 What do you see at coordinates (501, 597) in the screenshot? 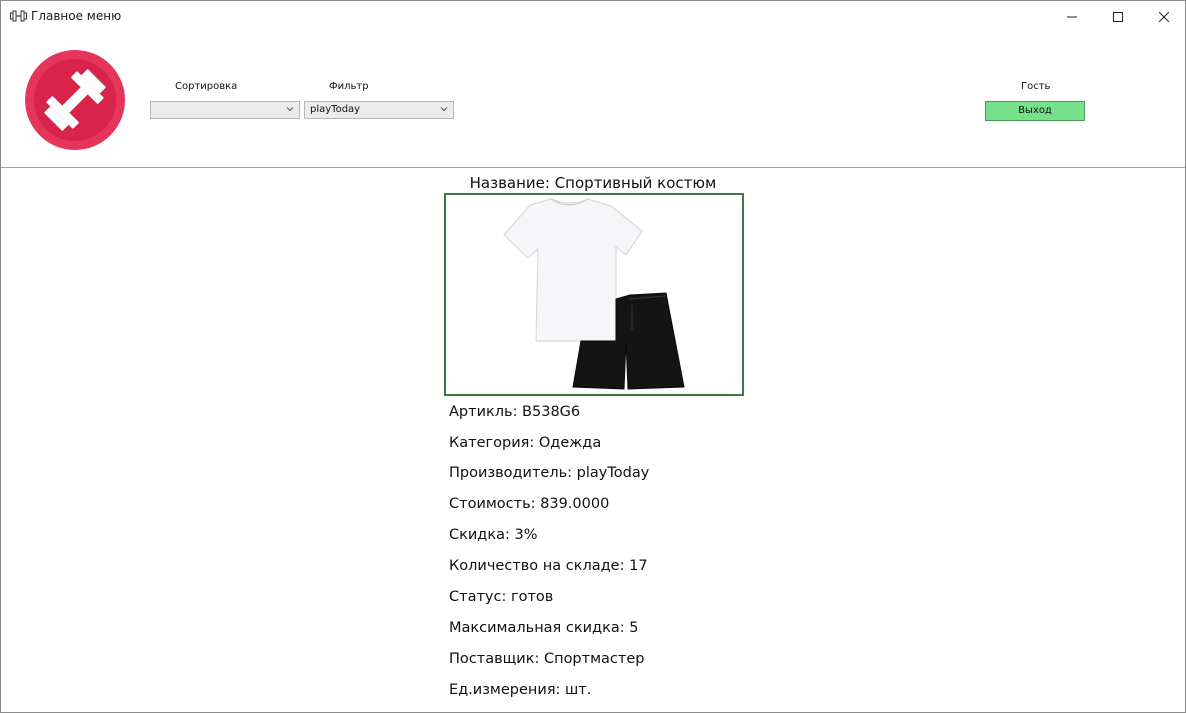
I see `product-status: Статус: готов` at bounding box center [501, 597].